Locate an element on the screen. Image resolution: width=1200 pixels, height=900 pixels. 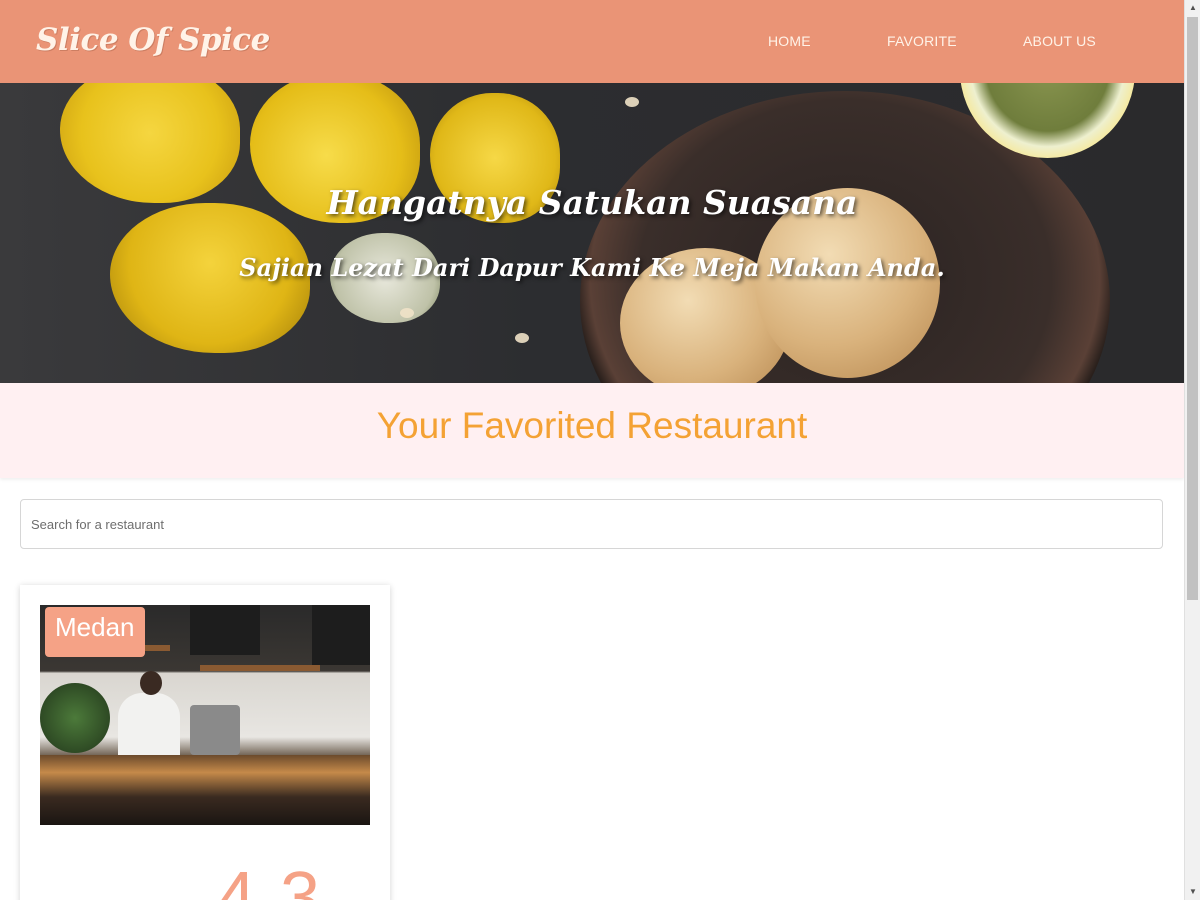
nav-link-about-us: ABOUT US is located at coordinates (1059, 41).